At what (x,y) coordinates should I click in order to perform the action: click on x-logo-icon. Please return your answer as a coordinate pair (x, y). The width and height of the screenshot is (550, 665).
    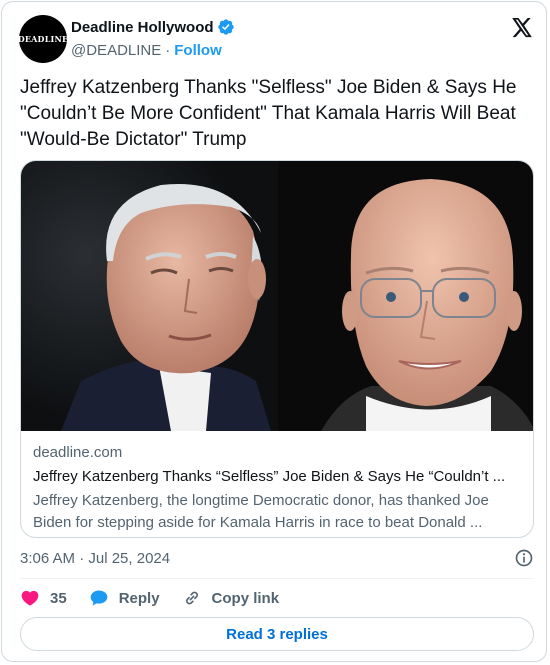
    Looking at the image, I should click on (522, 28).